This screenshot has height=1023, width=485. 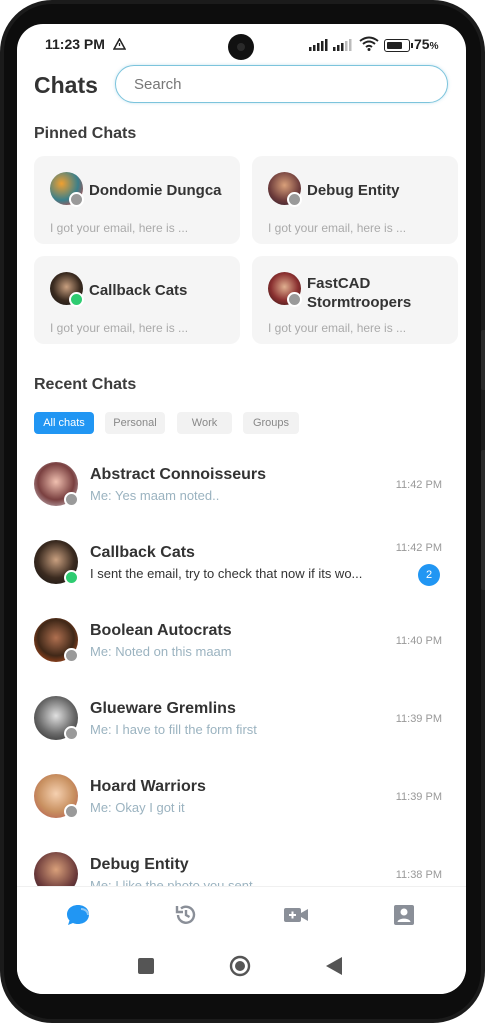 I want to click on chat-name: Debug Entity, so click(x=139, y=864).